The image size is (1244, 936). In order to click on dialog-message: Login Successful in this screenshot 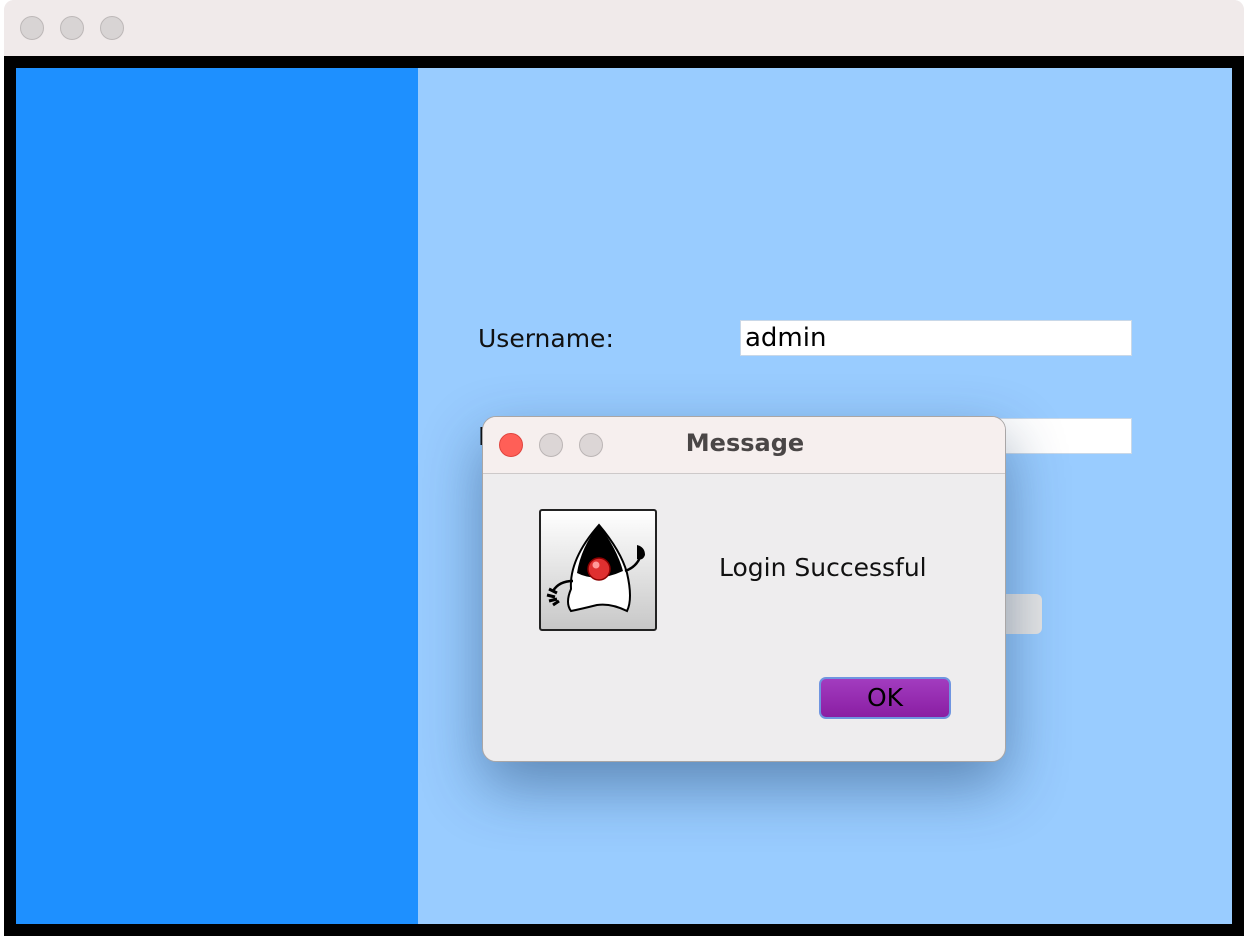, I will do `click(823, 567)`.